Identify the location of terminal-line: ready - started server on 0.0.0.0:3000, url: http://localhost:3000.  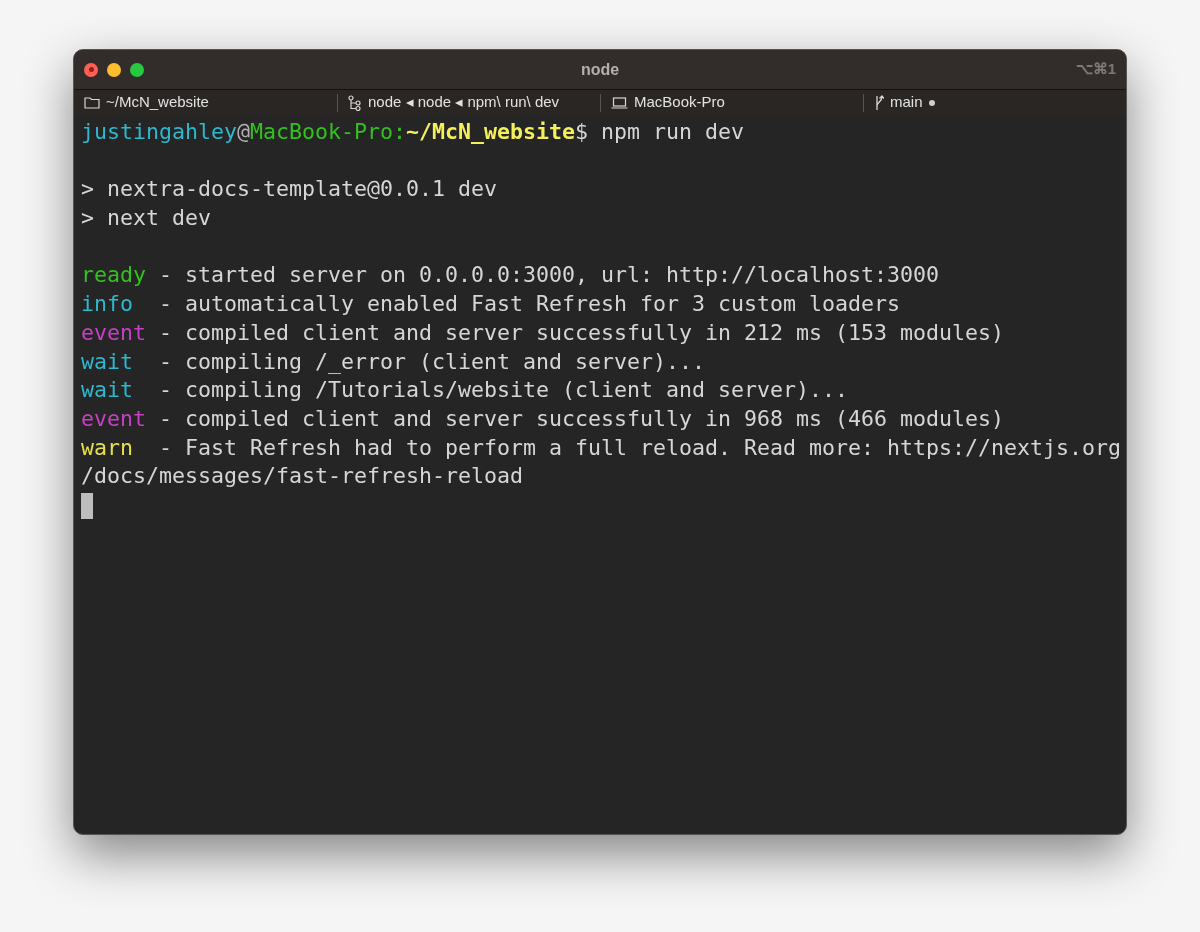
(511, 275).